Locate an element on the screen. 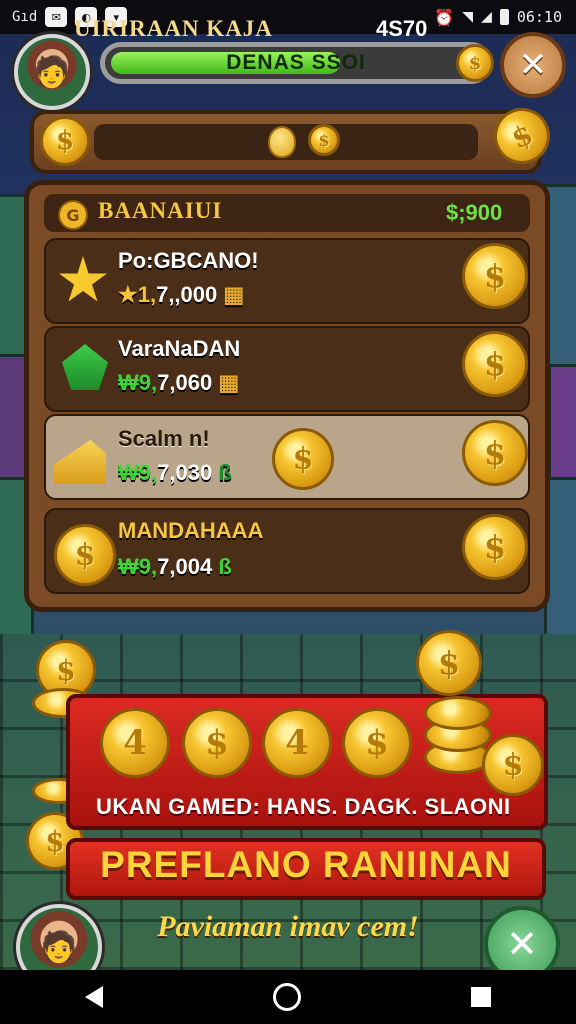  item-name: MANDAHAAA is located at coordinates (191, 530).